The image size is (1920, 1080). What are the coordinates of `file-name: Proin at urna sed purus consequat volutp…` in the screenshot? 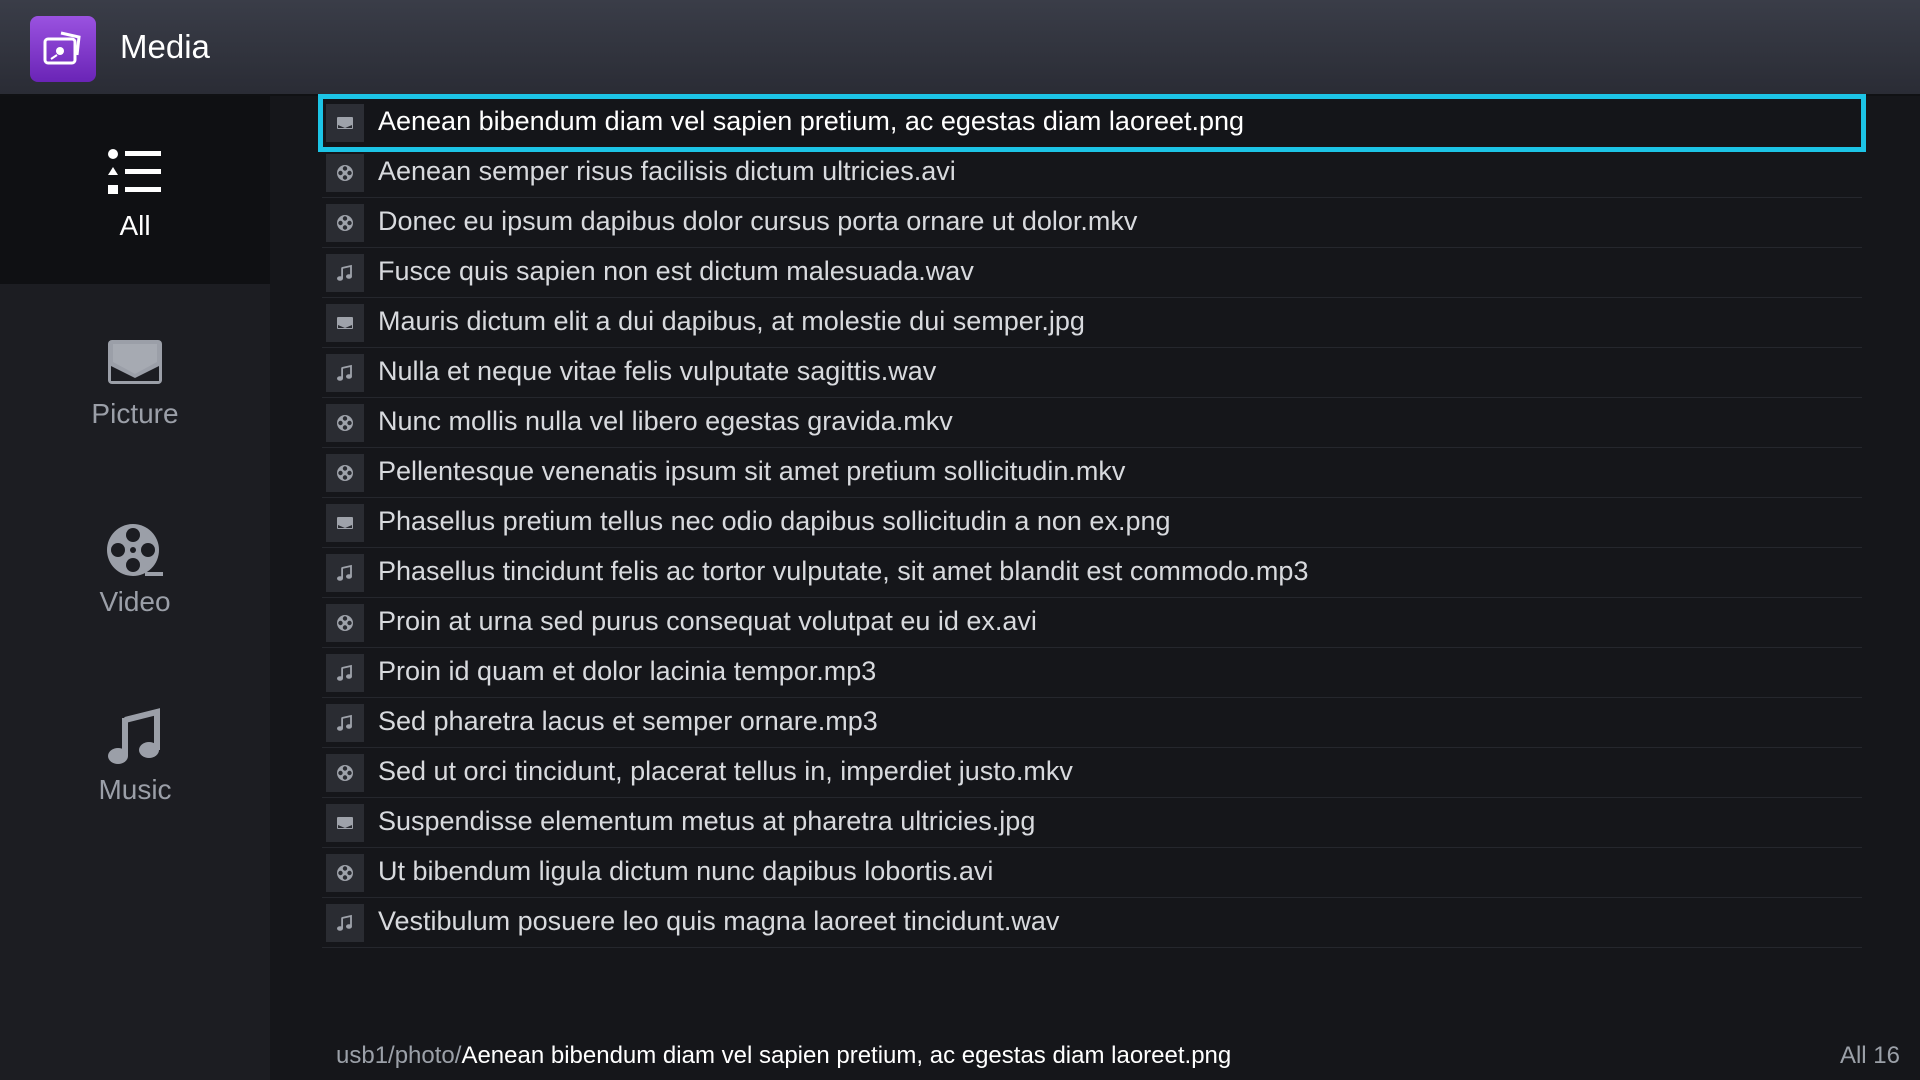 It's located at (707, 621).